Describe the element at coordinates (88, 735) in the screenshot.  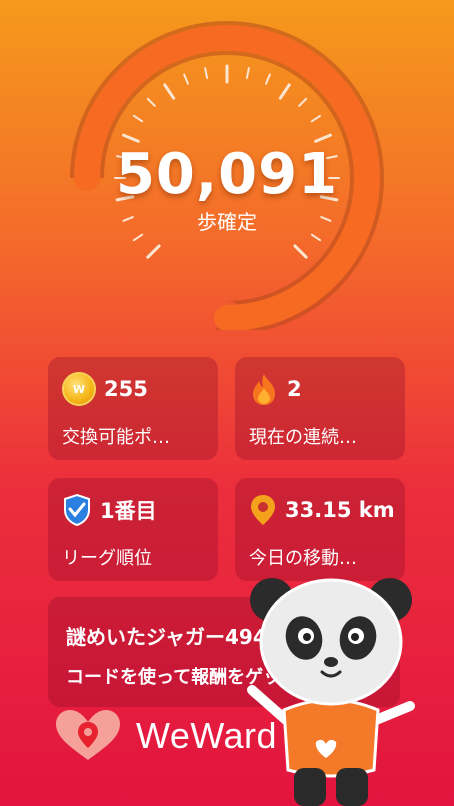
I see `heart-pin-logo-icon` at that location.